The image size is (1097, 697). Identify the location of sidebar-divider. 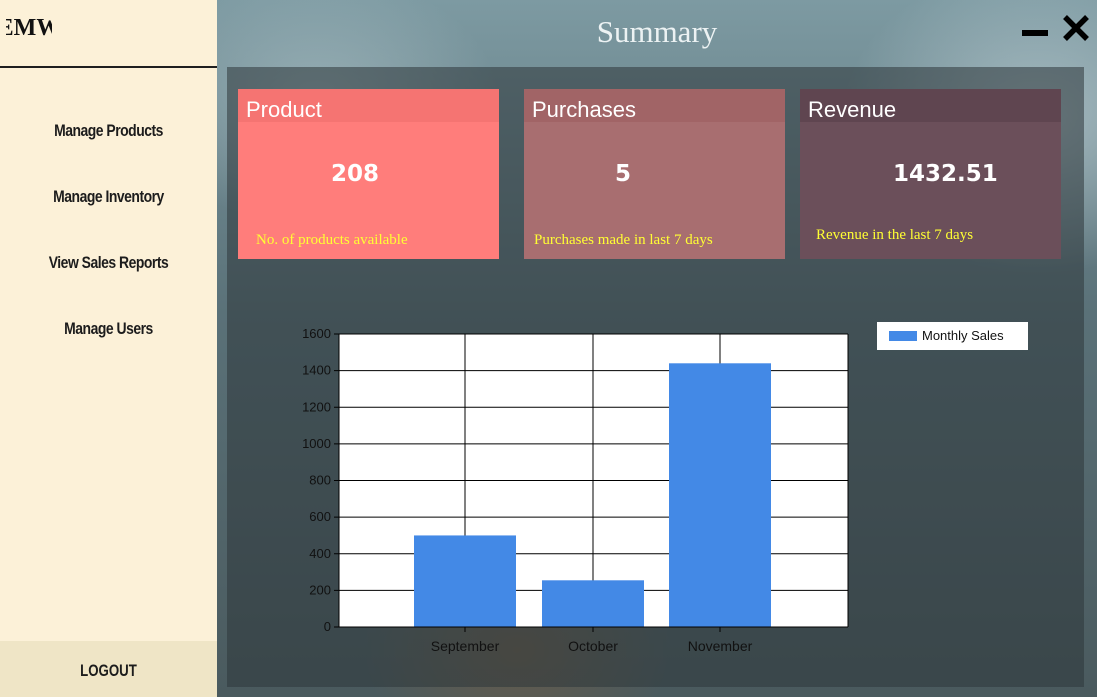
(108, 67).